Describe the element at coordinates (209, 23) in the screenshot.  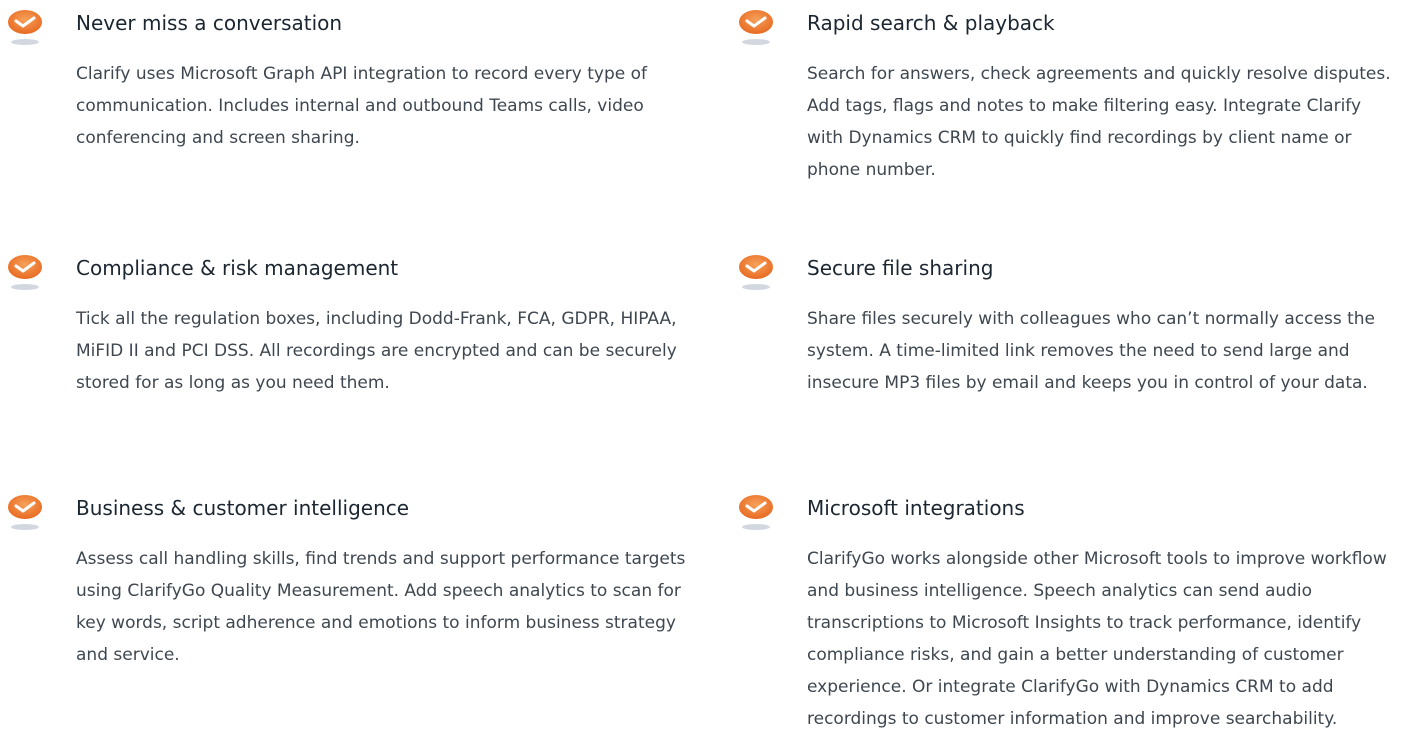
I see `feature-title: Never miss a conversation` at that location.